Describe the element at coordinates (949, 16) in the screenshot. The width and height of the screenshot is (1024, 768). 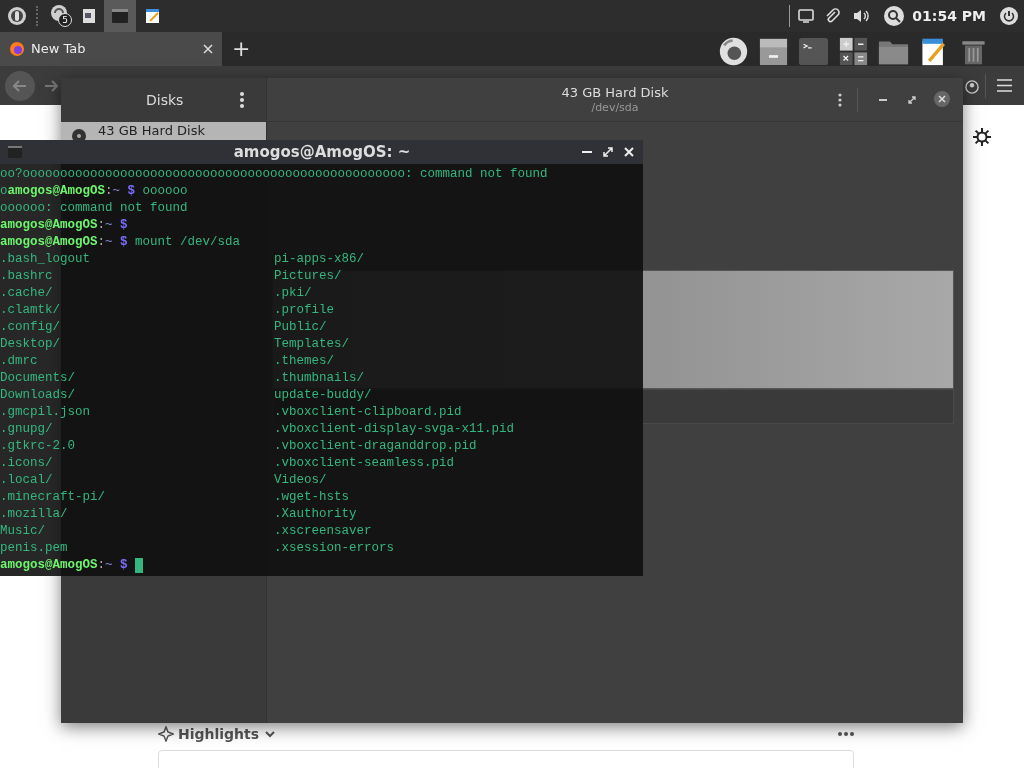
I see `clock: 01:54 PM` at that location.